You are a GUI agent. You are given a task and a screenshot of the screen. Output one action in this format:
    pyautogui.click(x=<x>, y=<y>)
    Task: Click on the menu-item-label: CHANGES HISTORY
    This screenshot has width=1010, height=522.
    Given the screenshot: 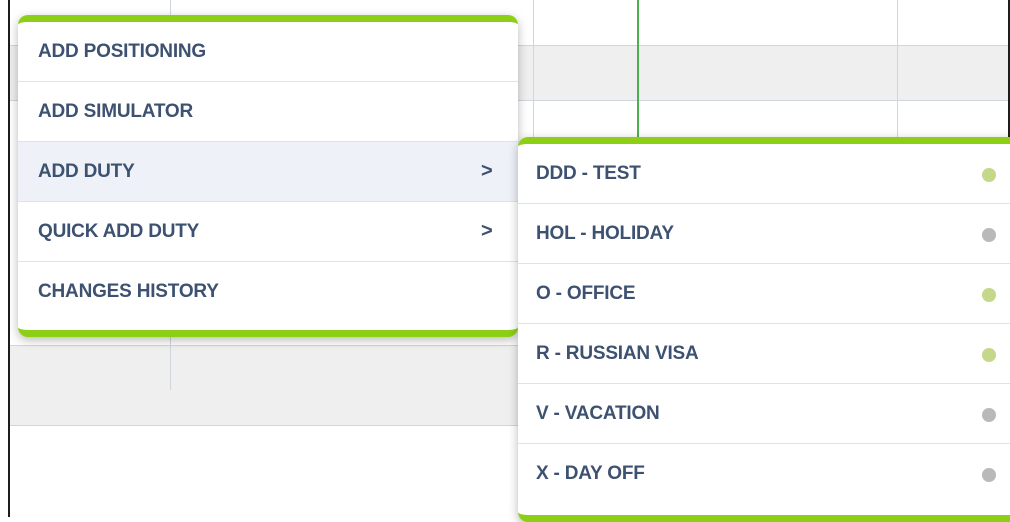 What is the action you would take?
    pyautogui.click(x=128, y=291)
    